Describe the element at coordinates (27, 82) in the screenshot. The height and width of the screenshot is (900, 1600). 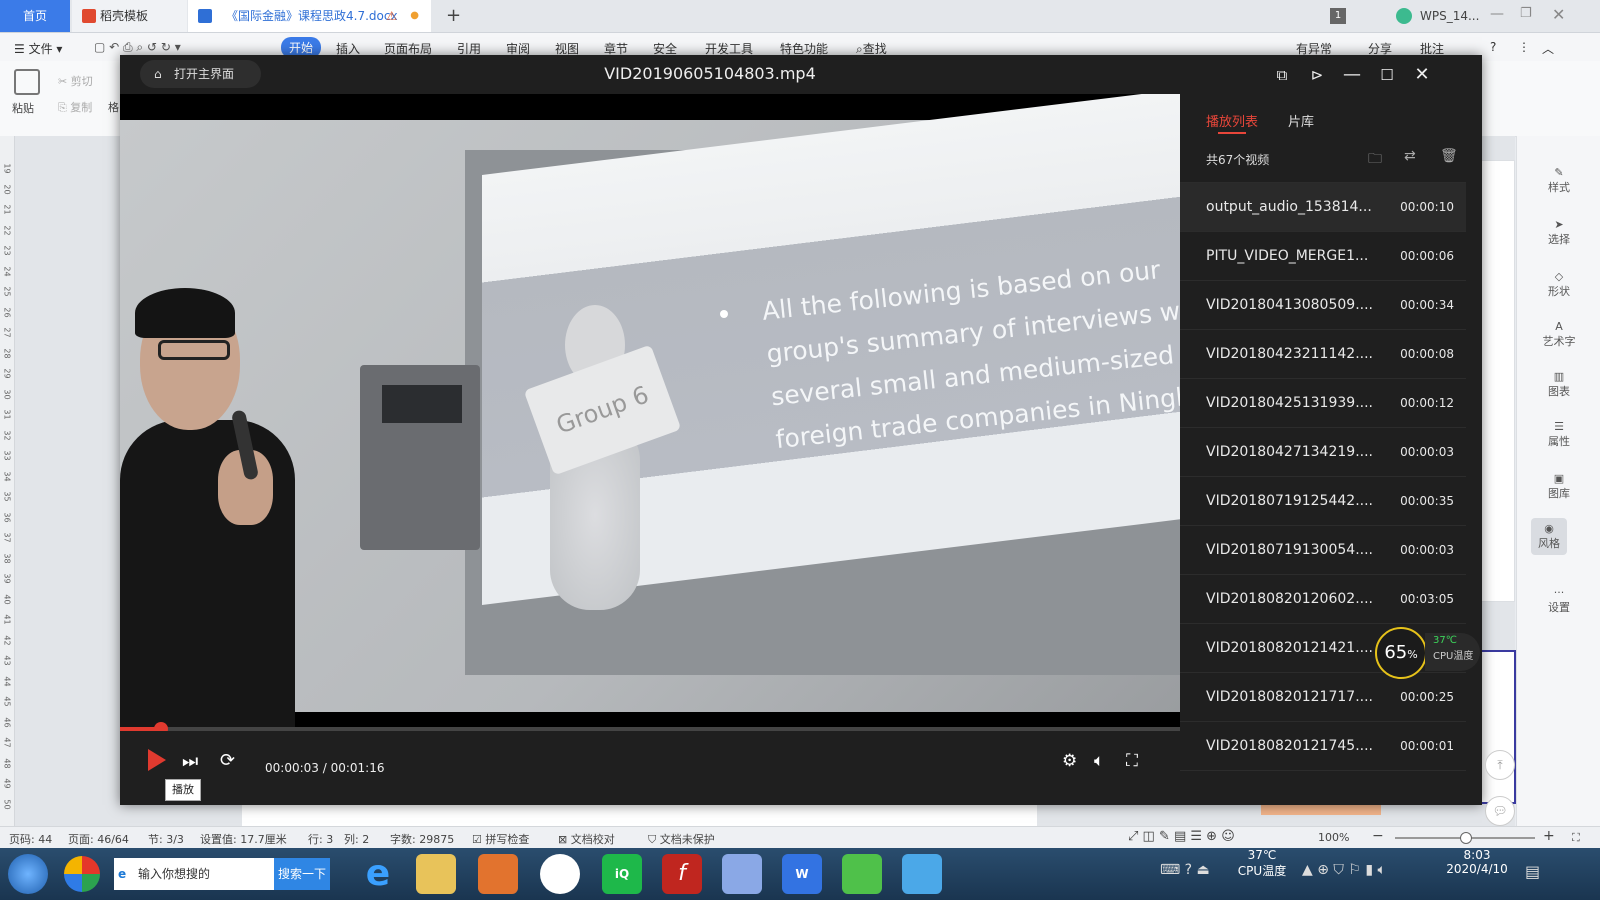
I see `paste-icon` at that location.